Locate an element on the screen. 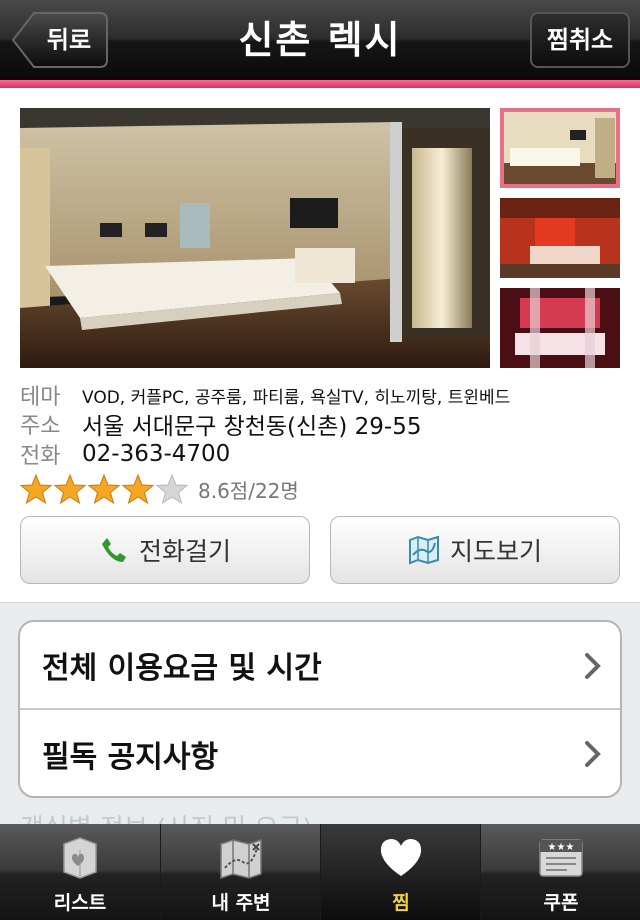 This screenshot has height=920, width=640. nav-bar: 신촌 렉시 뒤로 찜취소 is located at coordinates (320, 40).